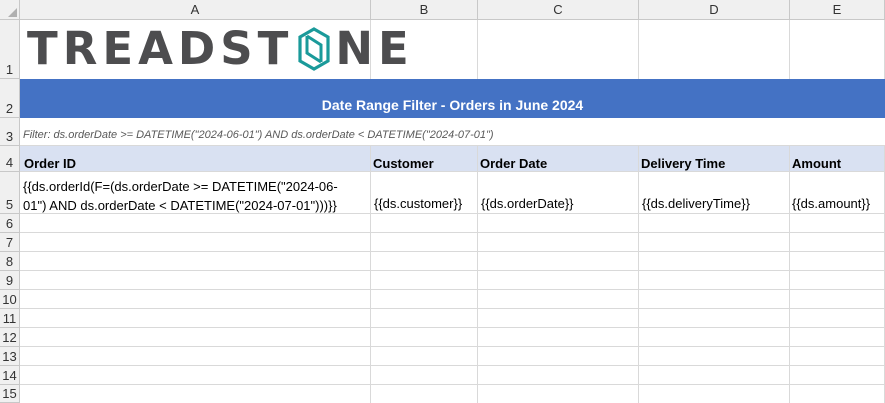  I want to click on row-header-9: 9, so click(10, 280).